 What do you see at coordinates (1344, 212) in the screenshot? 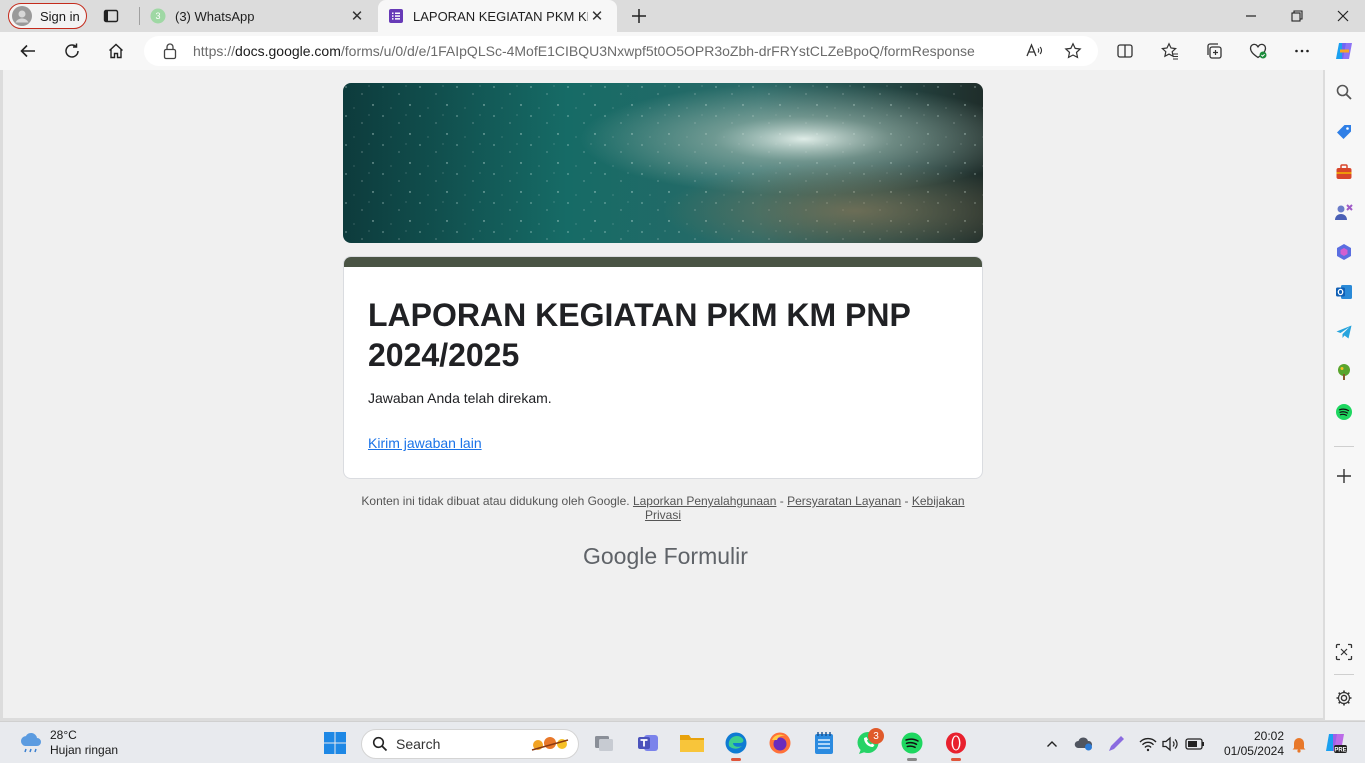
I see `games-icon` at bounding box center [1344, 212].